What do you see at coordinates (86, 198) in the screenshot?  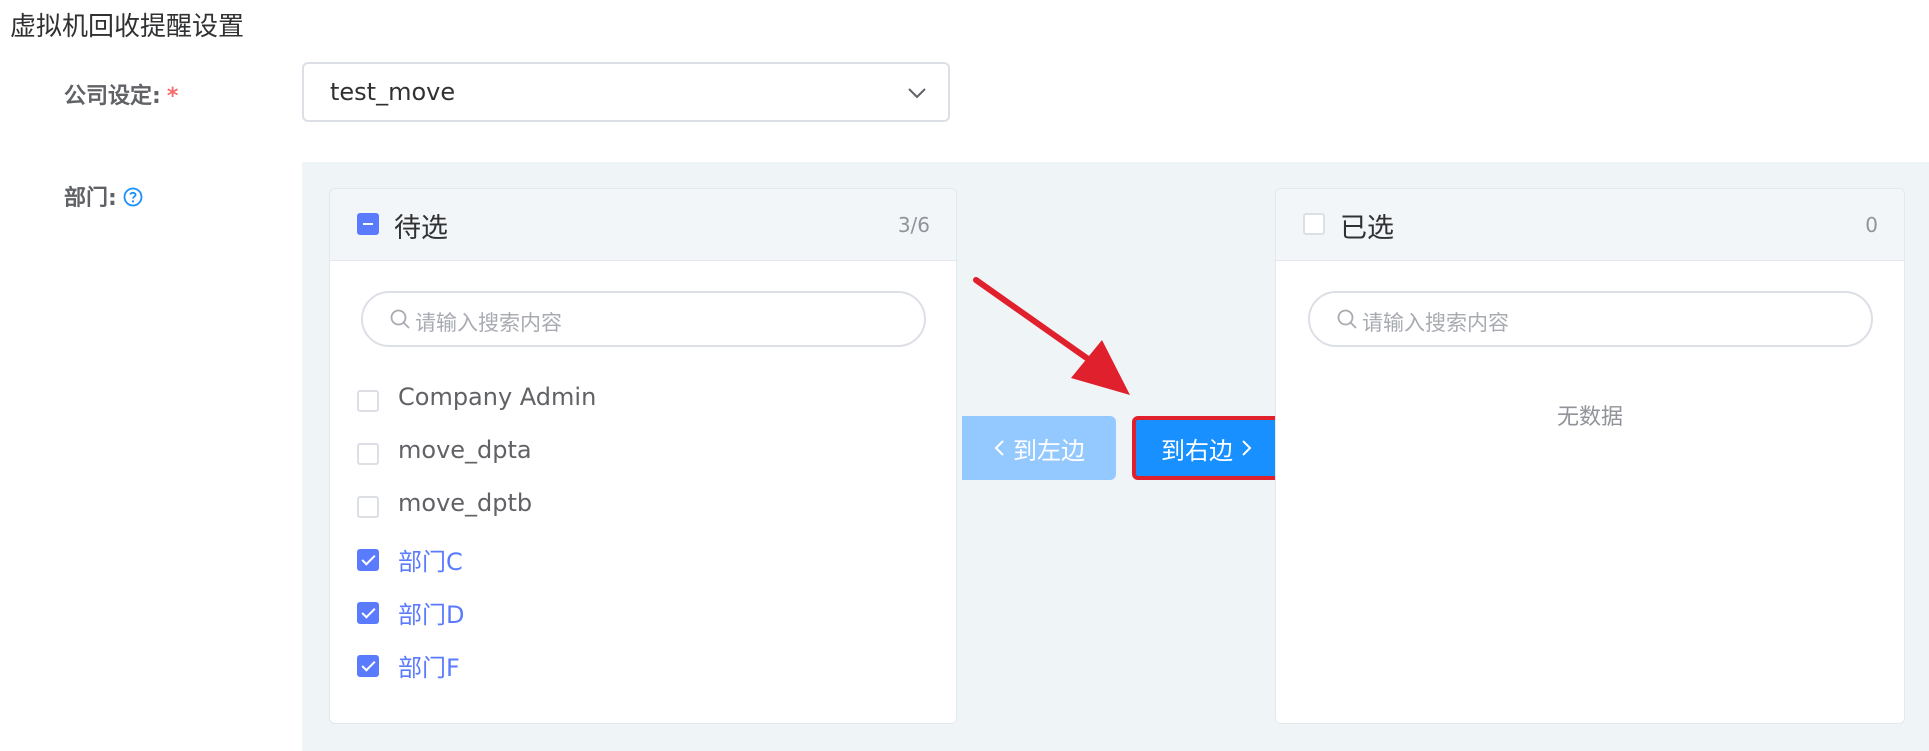 I see `department-label-text: 部门` at bounding box center [86, 198].